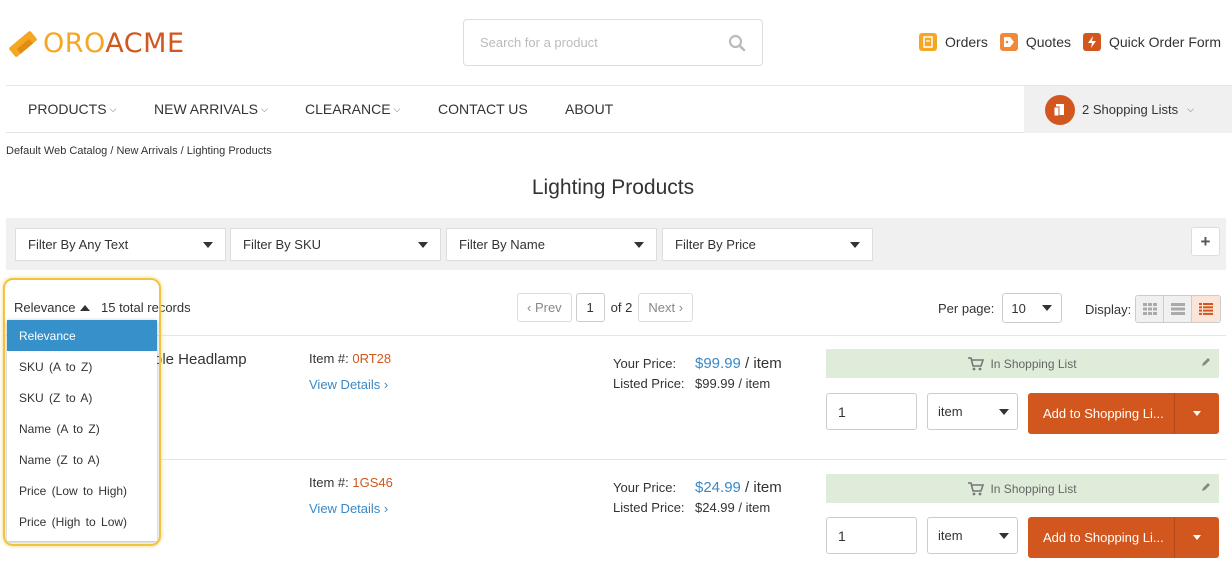 Image resolution: width=1232 pixels, height=576 pixels. I want to click on sort-dropdown: Relevance, so click(52, 307).